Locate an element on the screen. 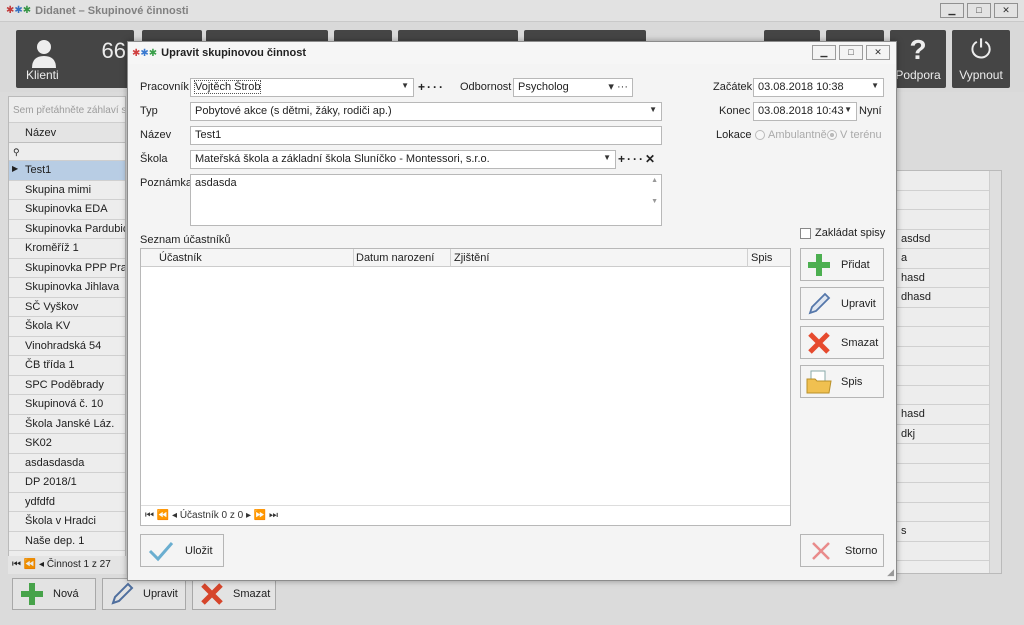 This screenshot has width=1024, height=625. resize-grip-icon: ◢ is located at coordinates (890, 572).